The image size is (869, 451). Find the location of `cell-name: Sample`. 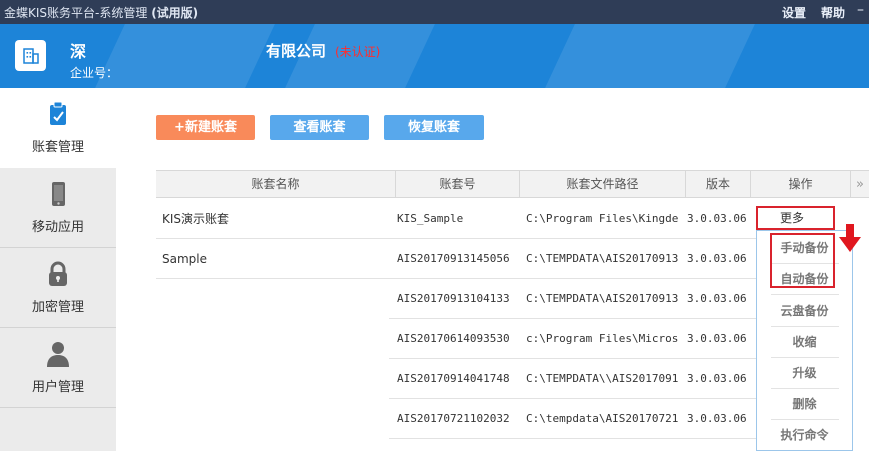

cell-name: Sample is located at coordinates (184, 259).